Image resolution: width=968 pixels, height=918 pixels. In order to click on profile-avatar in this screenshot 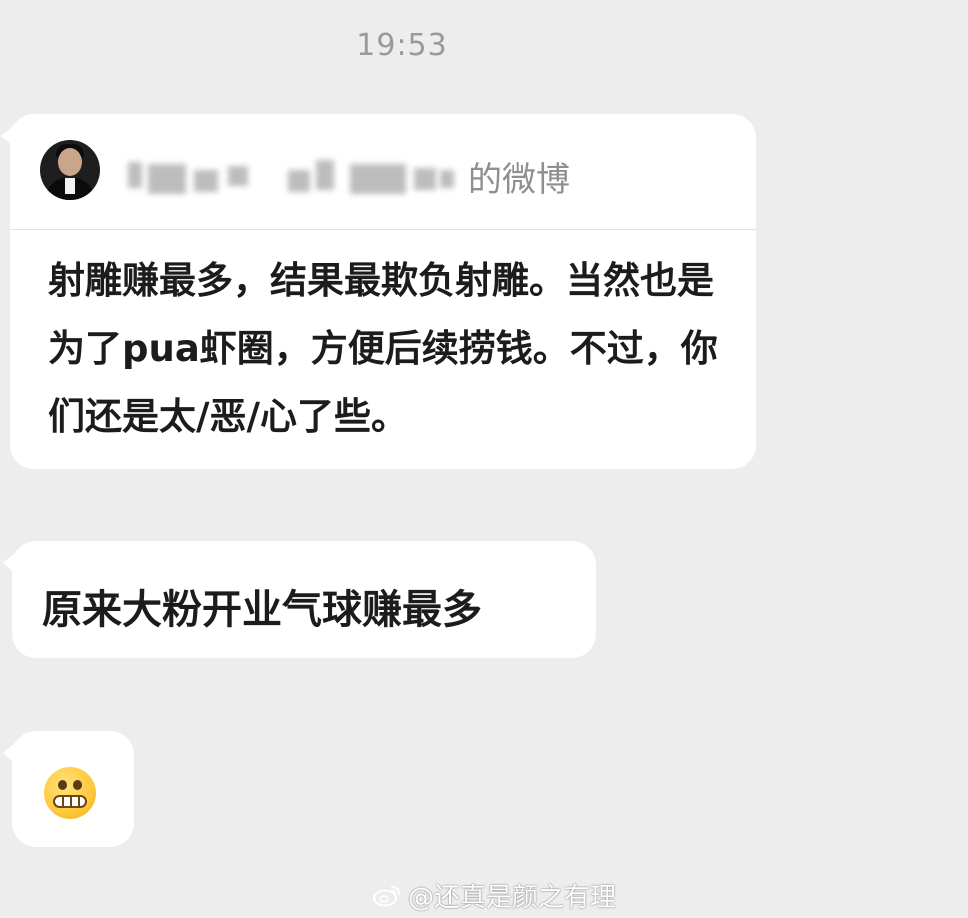, I will do `click(70, 170)`.